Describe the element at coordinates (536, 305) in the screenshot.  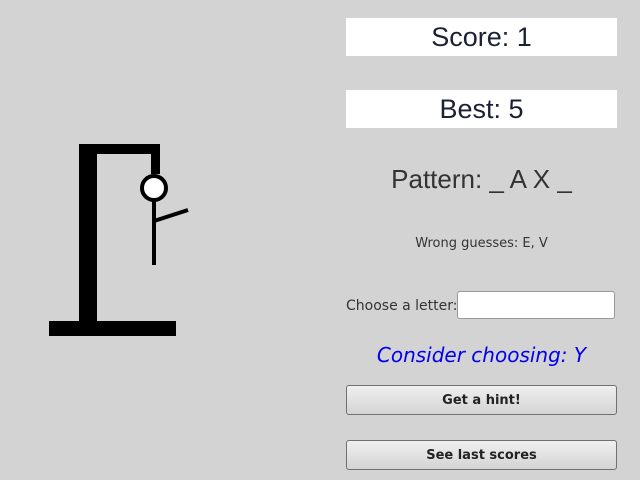
I see `letter-input` at that location.